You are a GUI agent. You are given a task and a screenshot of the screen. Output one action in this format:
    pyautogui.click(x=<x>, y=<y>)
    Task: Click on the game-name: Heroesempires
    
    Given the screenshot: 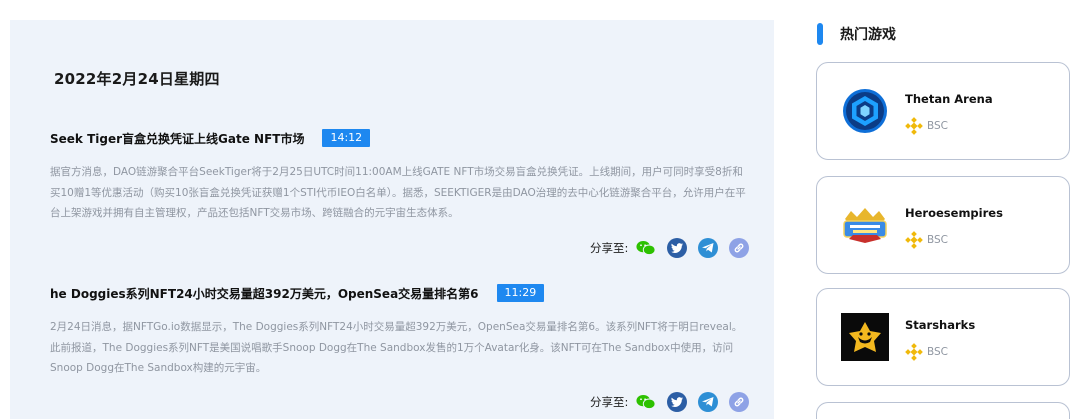 What is the action you would take?
    pyautogui.click(x=954, y=213)
    